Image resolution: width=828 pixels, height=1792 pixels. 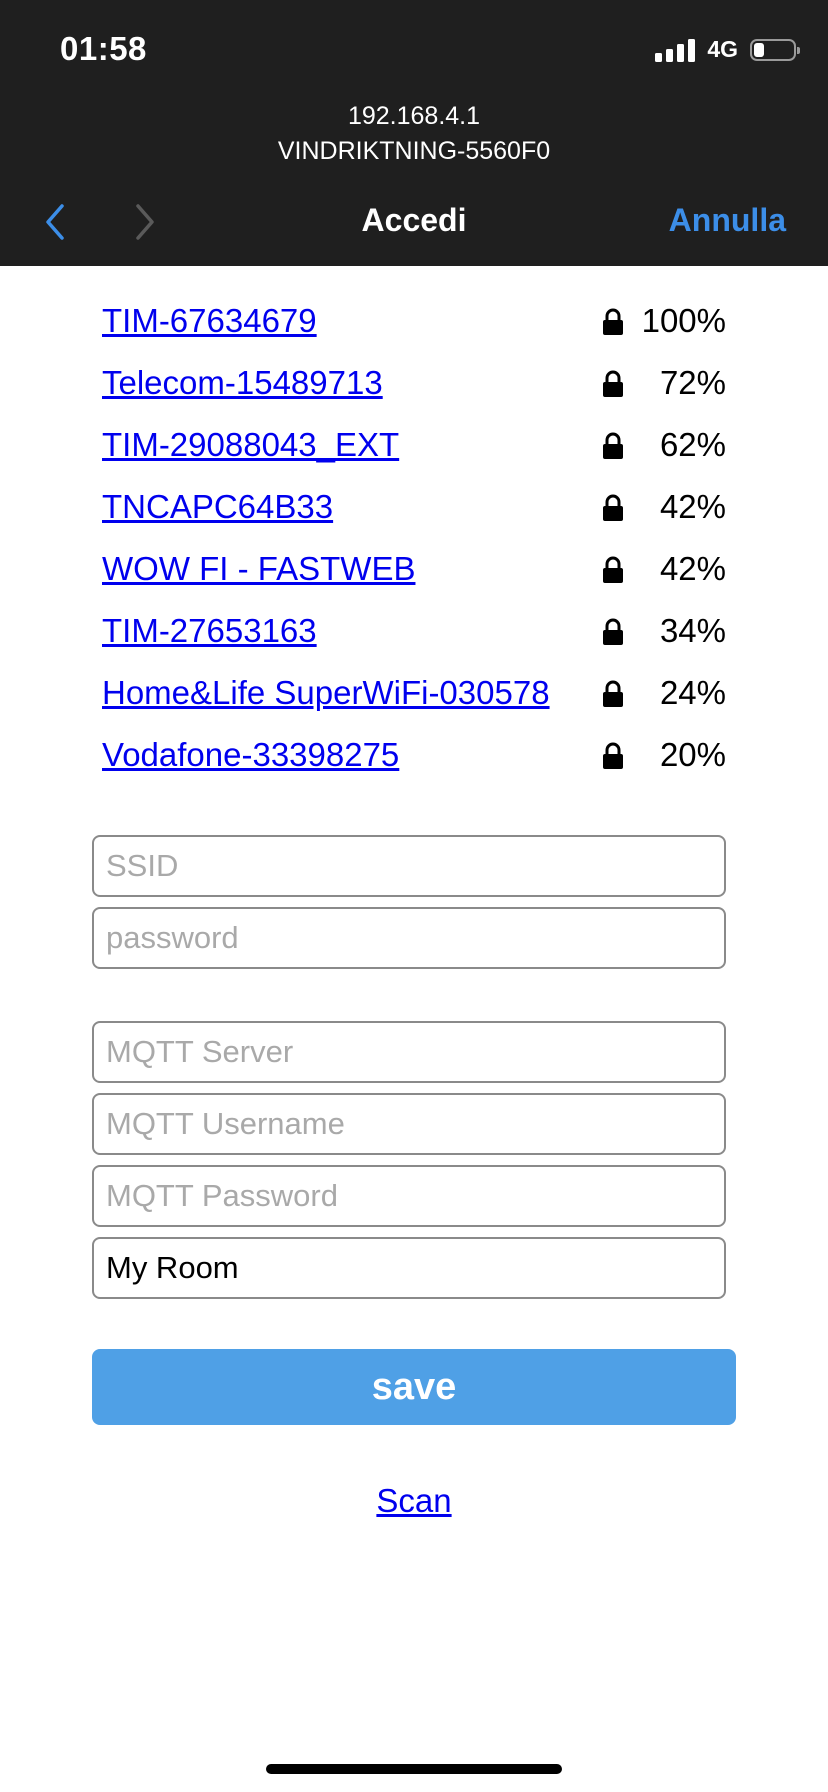 What do you see at coordinates (692, 444) in the screenshot?
I see `signal-quality: 62%` at bounding box center [692, 444].